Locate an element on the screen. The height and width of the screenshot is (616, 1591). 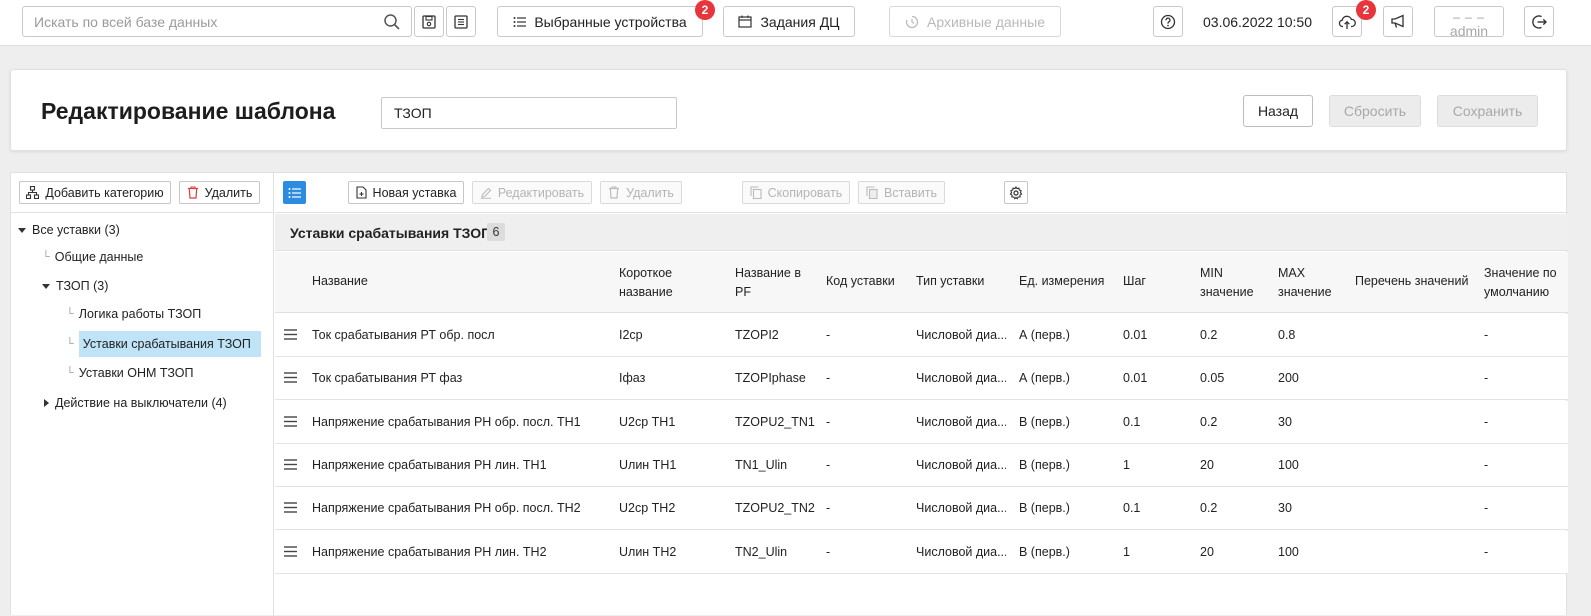
cell-short-name: Uлин ТН2 is located at coordinates (648, 551).